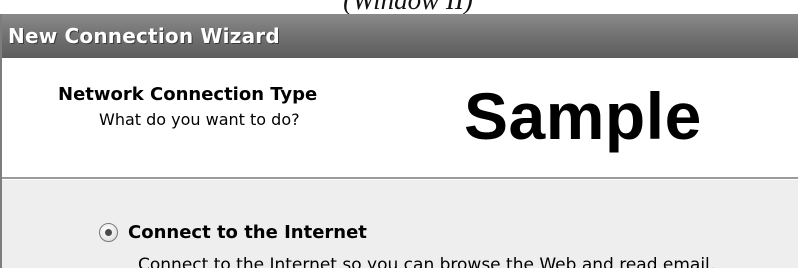 This screenshot has height=268, width=798. Describe the element at coordinates (144, 36) in the screenshot. I see `window-title: New Connection Wizard` at that location.